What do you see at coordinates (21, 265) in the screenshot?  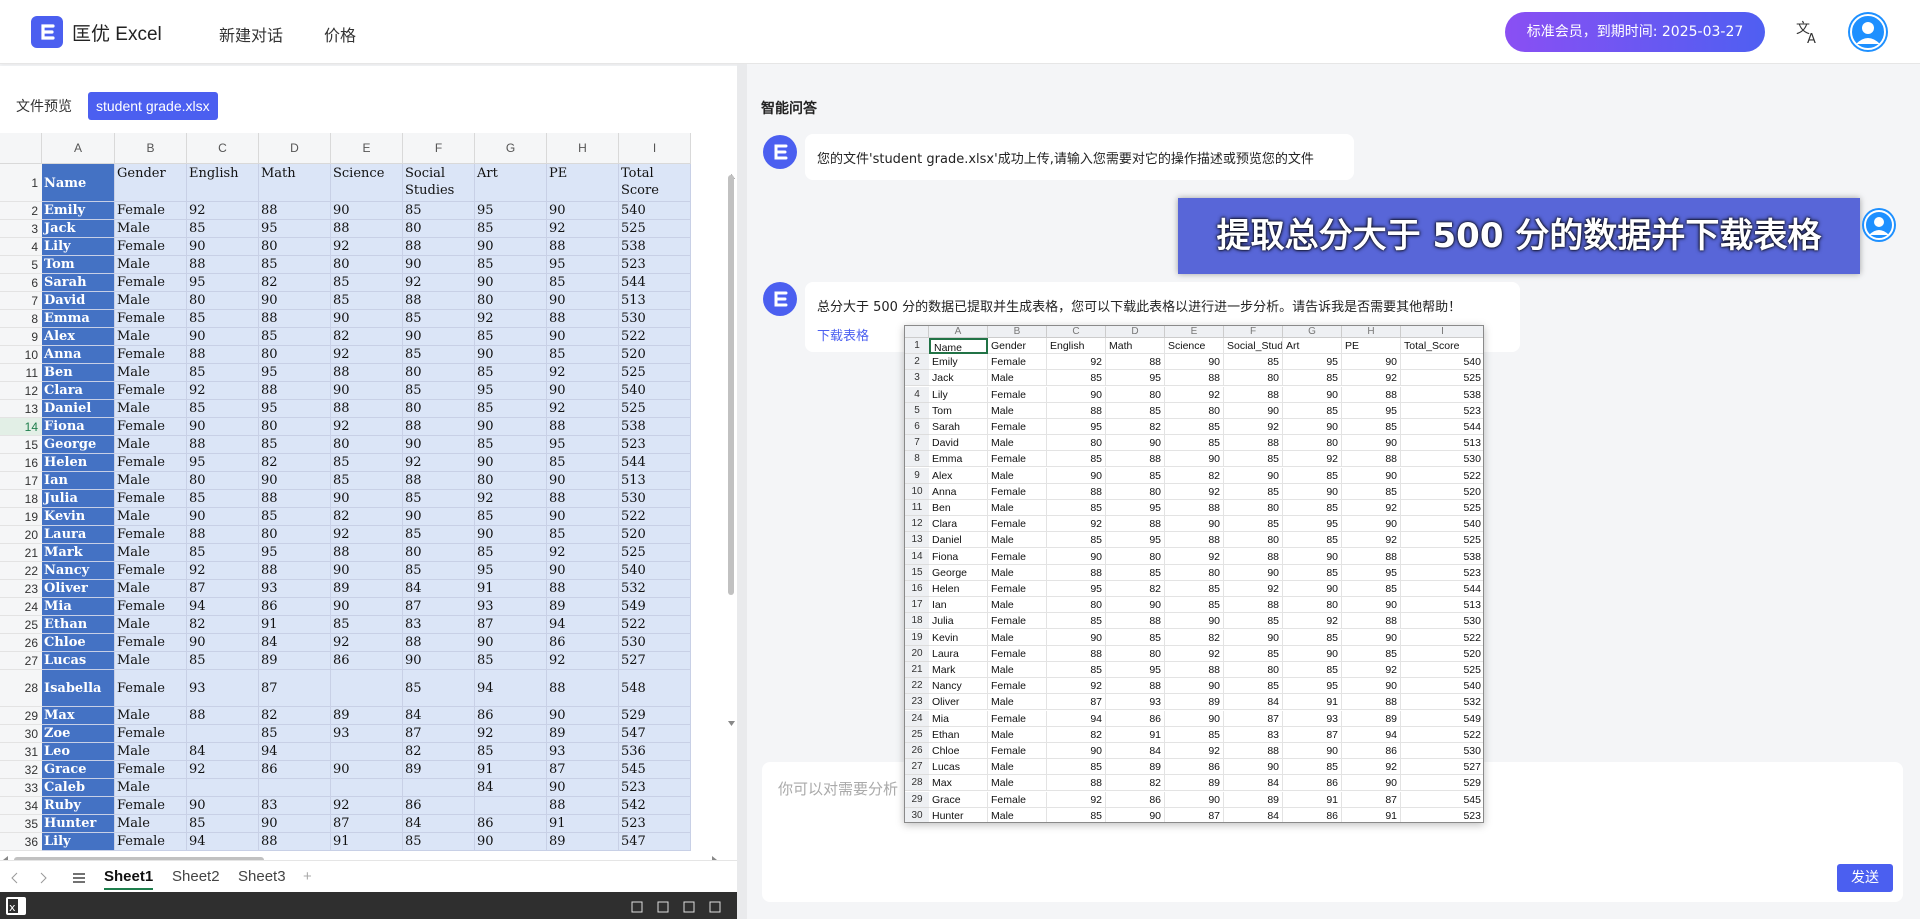 I see `row-header: 5` at bounding box center [21, 265].